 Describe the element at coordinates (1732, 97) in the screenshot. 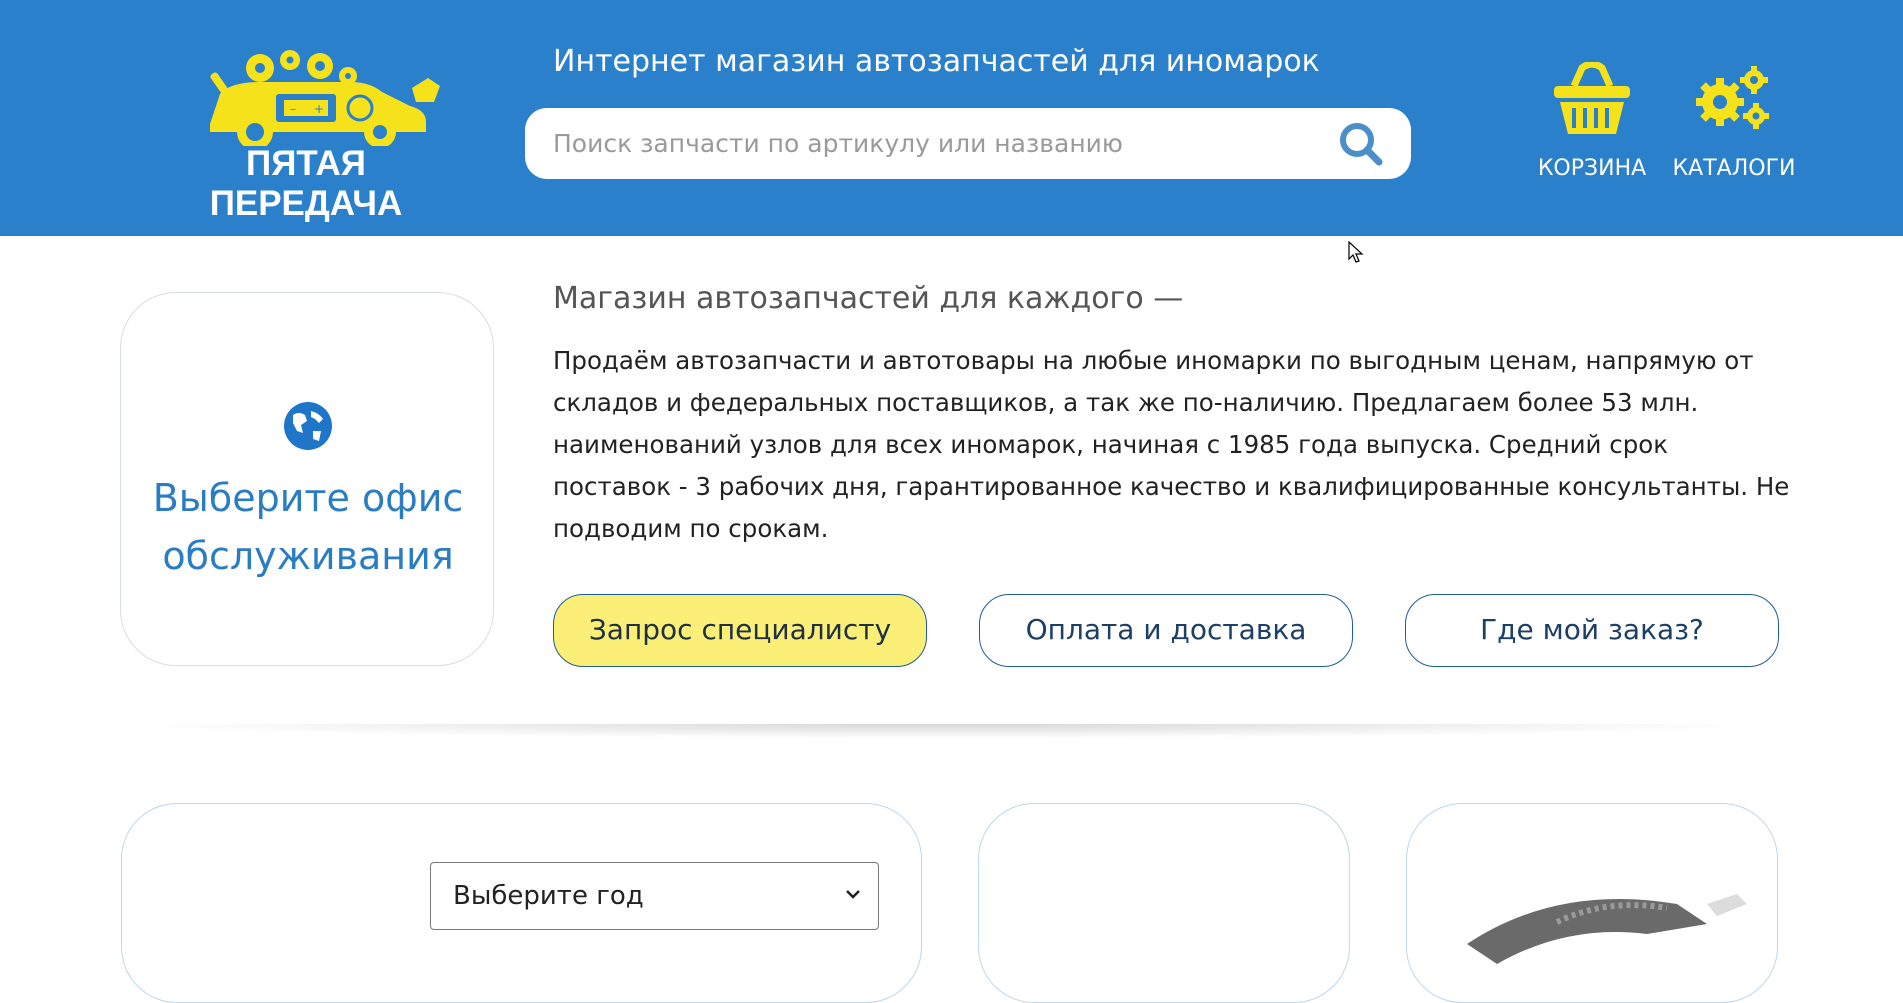

I see `gears-icon` at that location.